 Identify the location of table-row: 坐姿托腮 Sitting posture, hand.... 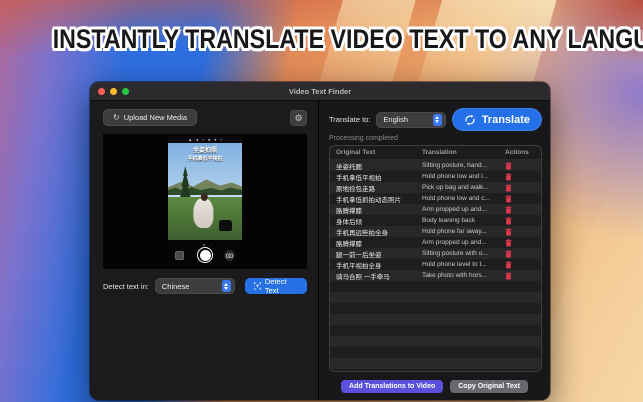
(435, 165).